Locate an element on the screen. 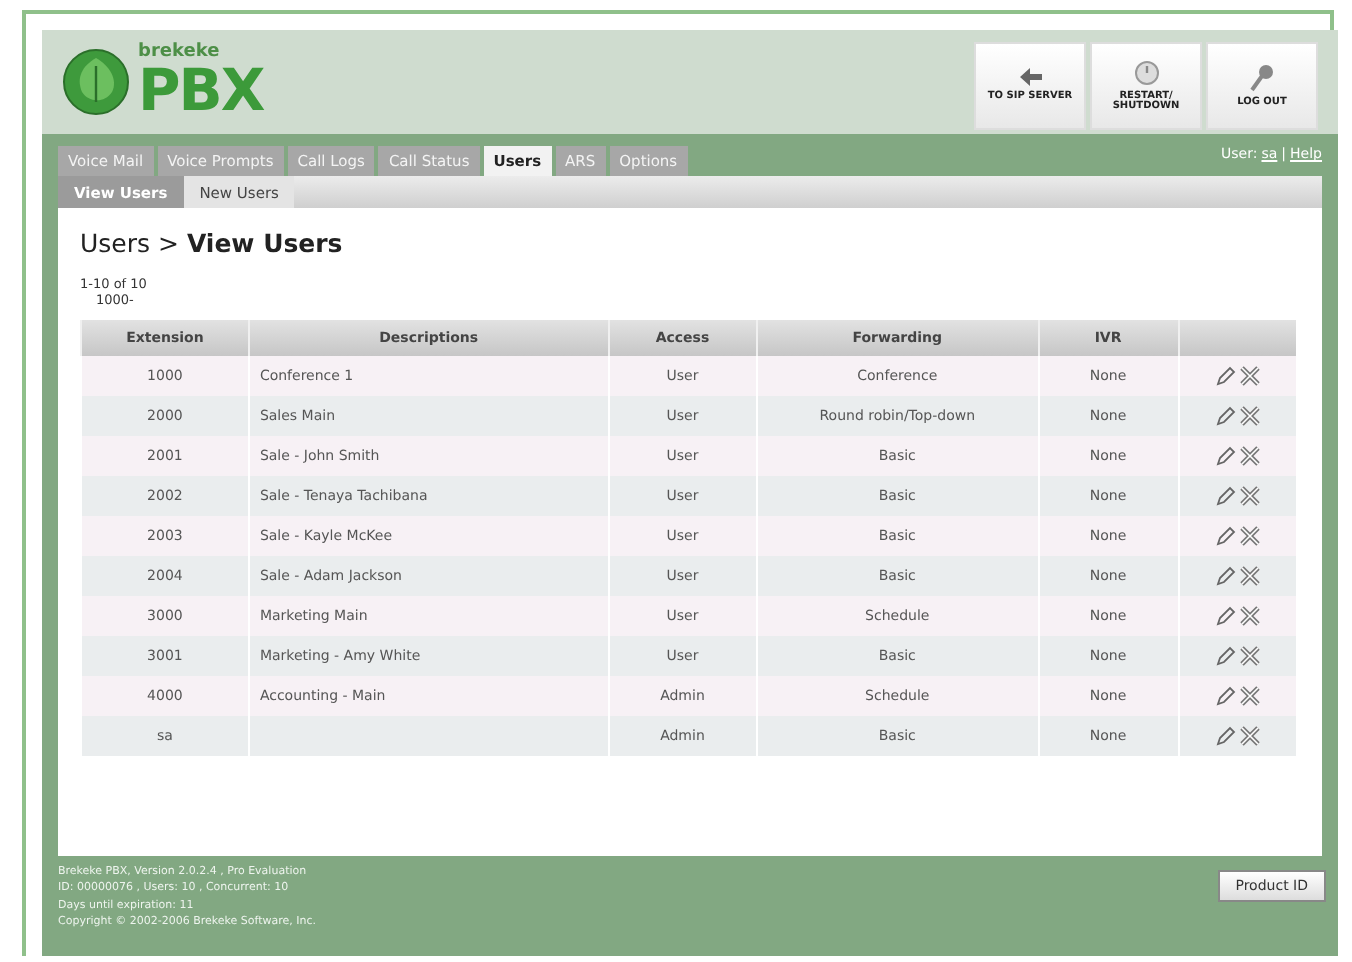  brand-name: brekeke is located at coordinates (180, 53).